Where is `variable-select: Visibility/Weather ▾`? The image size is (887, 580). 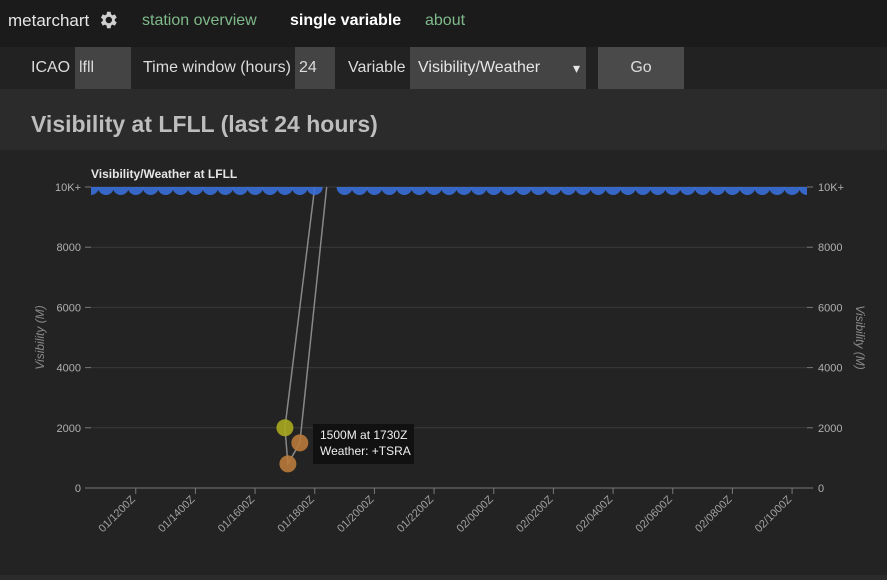
variable-select: Visibility/Weather ▾ is located at coordinates (498, 68).